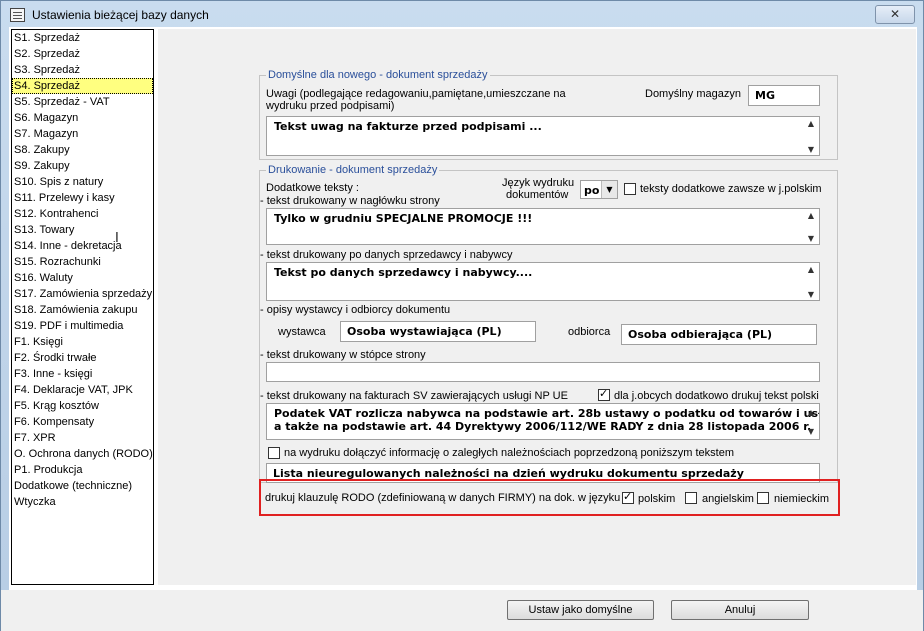 The image size is (924, 631). What do you see at coordinates (82, 310) in the screenshot?
I see `sidebar-item: S18. Zamówienia zakupu` at bounding box center [82, 310].